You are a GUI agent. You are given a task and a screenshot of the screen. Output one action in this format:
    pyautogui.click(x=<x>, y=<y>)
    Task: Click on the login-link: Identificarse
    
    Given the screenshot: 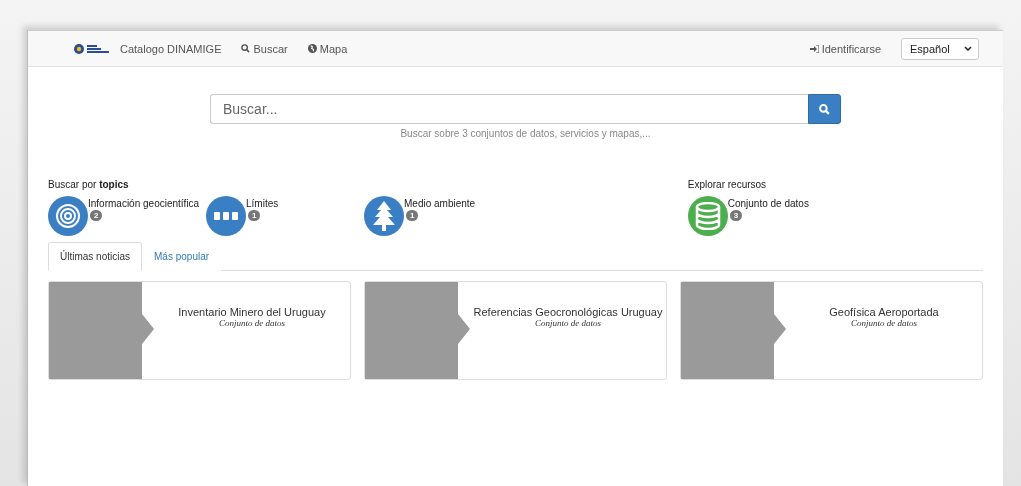 What is the action you would take?
    pyautogui.click(x=845, y=48)
    